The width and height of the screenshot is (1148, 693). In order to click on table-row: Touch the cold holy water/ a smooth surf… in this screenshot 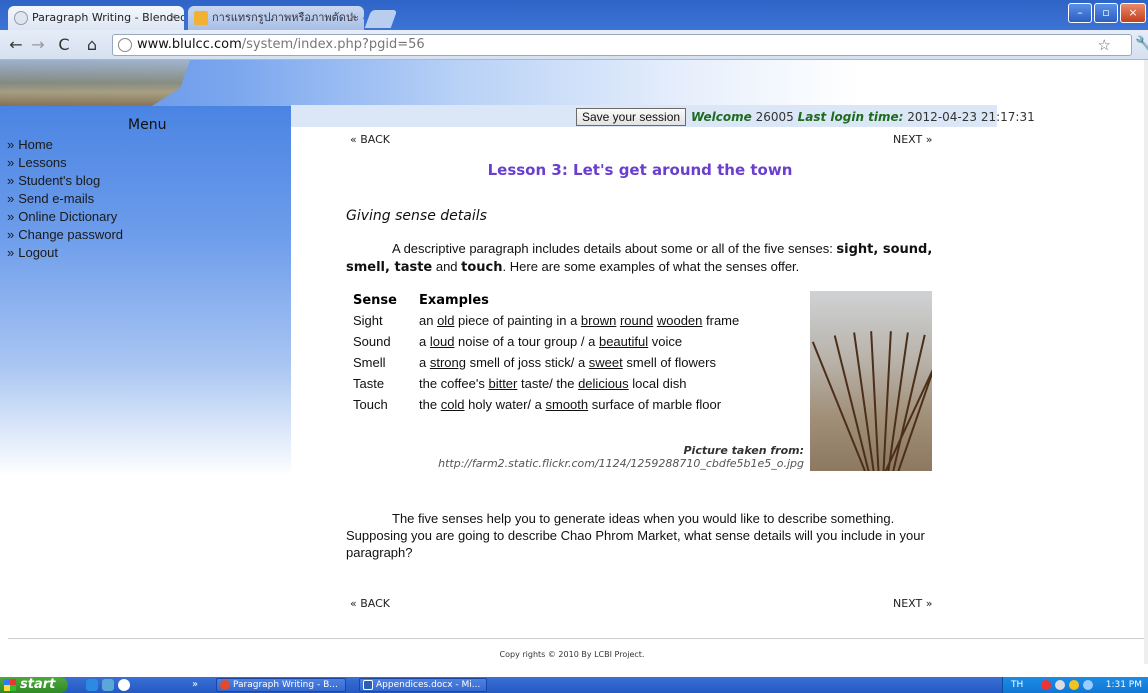, I will do `click(537, 404)`.